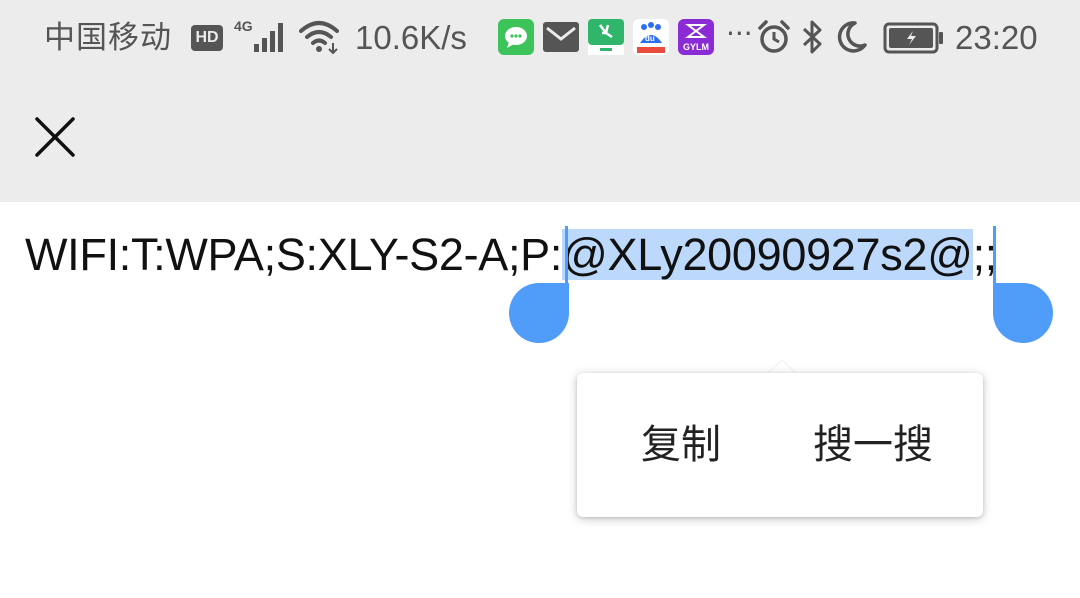  Describe the element at coordinates (739, 33) in the screenshot. I see `more-notifications-icon: ···` at that location.